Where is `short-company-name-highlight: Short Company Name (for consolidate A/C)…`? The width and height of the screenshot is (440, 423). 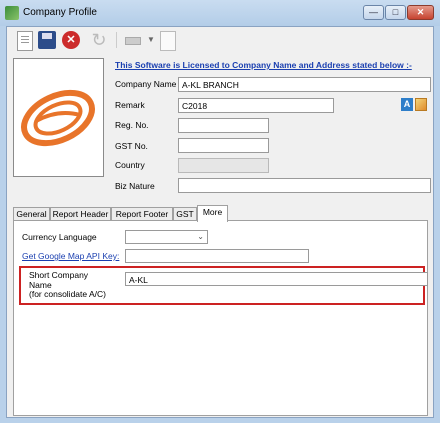
short-company-name-highlight: Short Company Name (for consolidate A/C)… is located at coordinates (223, 285).